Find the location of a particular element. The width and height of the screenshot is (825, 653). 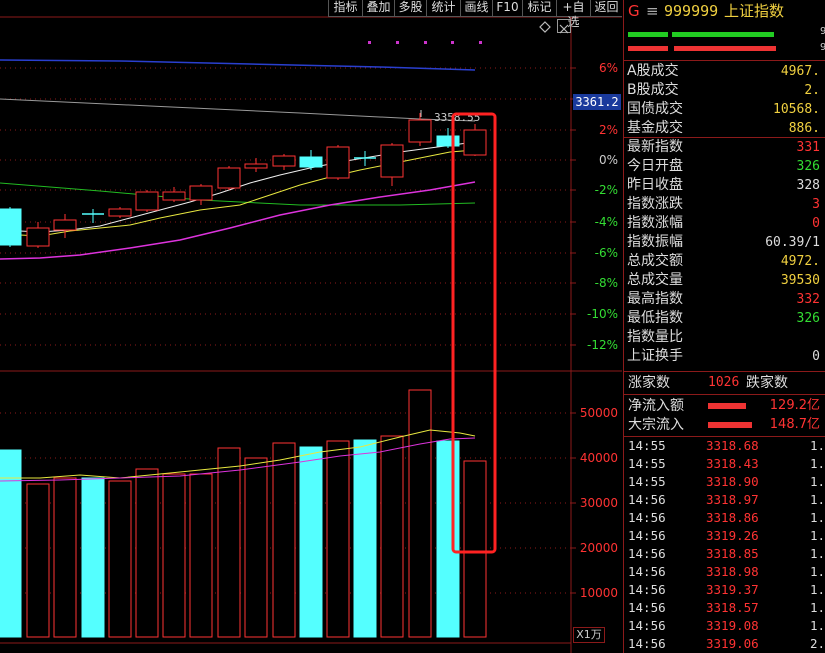

volume-tick-label: 10000 is located at coordinates (599, 593).